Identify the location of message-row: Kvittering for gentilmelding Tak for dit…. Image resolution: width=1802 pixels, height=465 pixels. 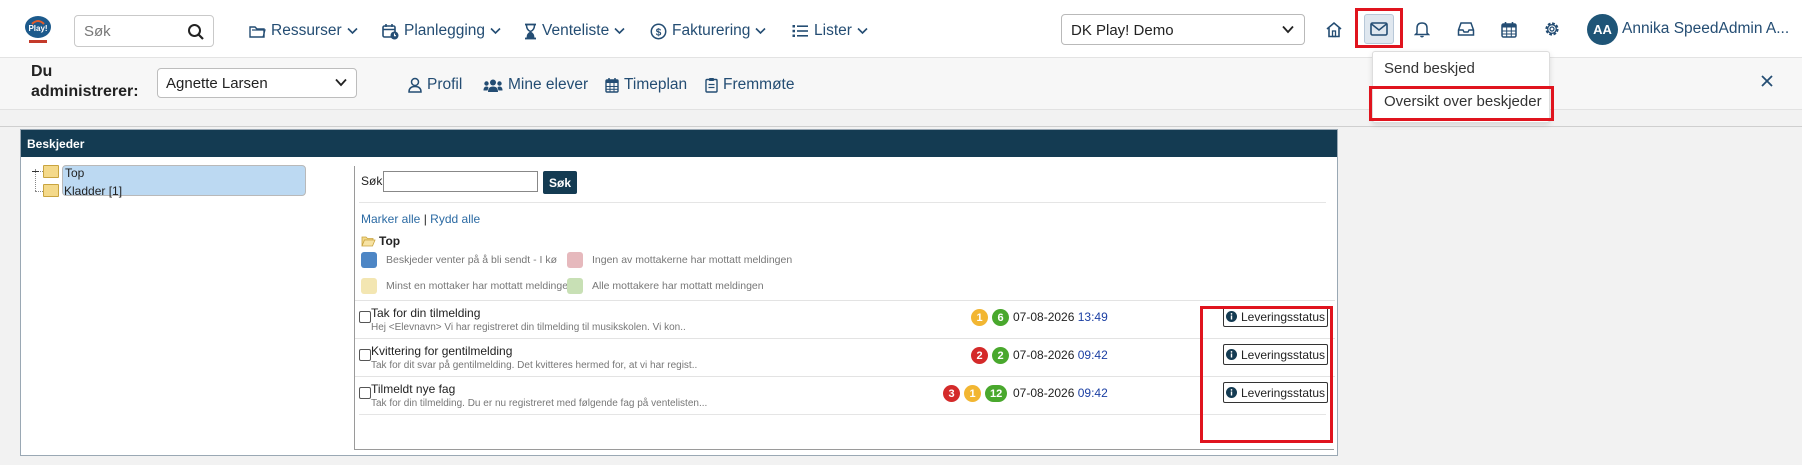
(845, 359).